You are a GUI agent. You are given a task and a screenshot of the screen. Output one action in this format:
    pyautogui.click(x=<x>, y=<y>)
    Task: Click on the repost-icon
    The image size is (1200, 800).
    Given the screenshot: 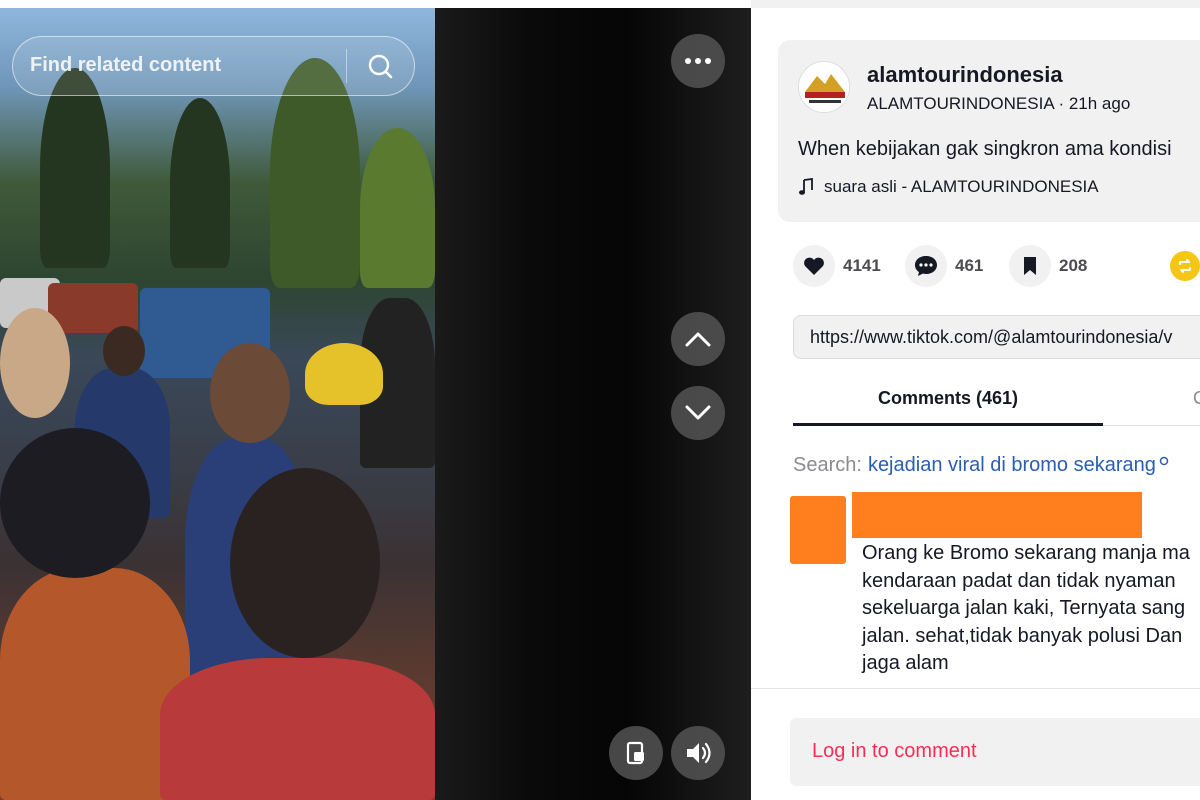 What is the action you would take?
    pyautogui.click(x=1185, y=266)
    